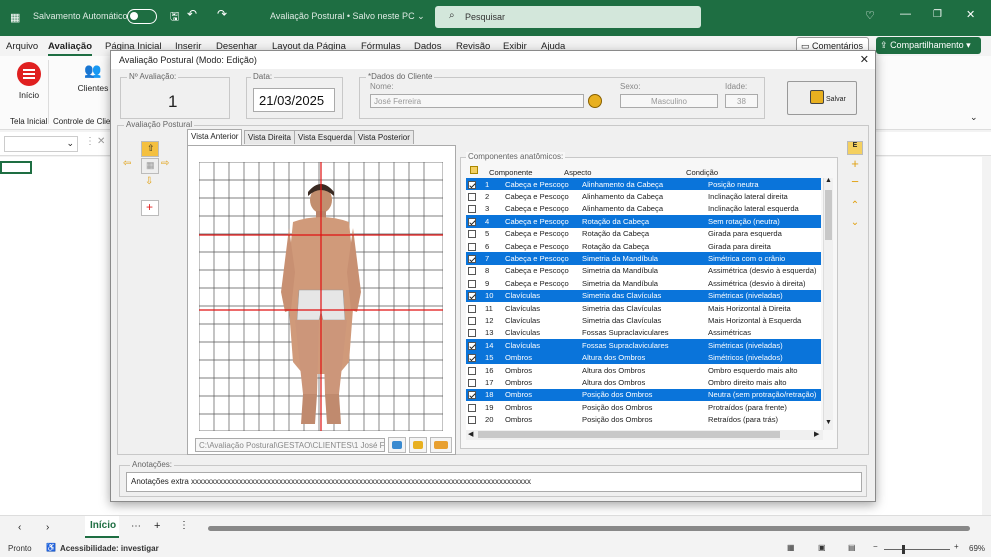  Describe the element at coordinates (855, 164) in the screenshot. I see `add-row-icon: +` at that location.